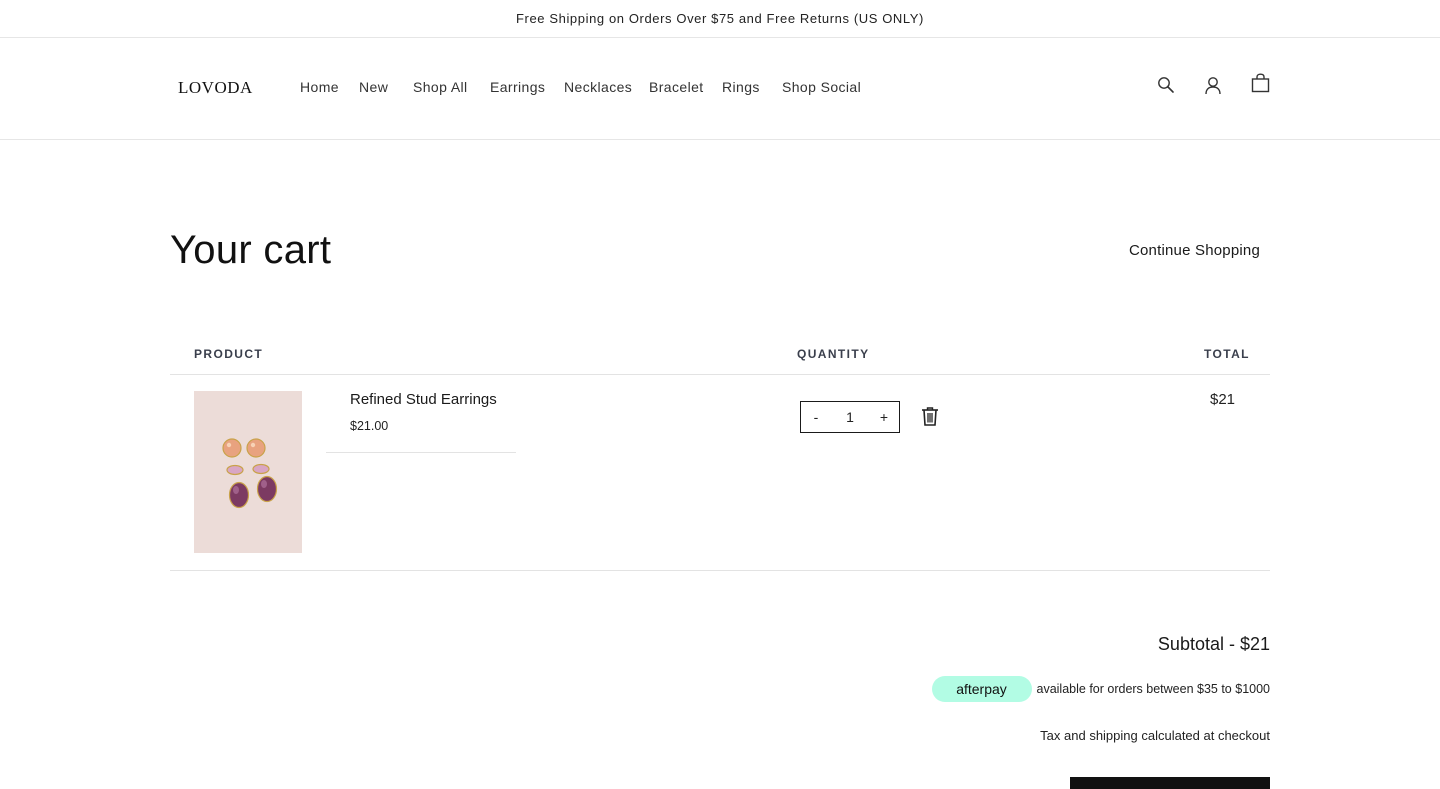  Describe the element at coordinates (369, 426) in the screenshot. I see `product-price: $21.00` at that location.